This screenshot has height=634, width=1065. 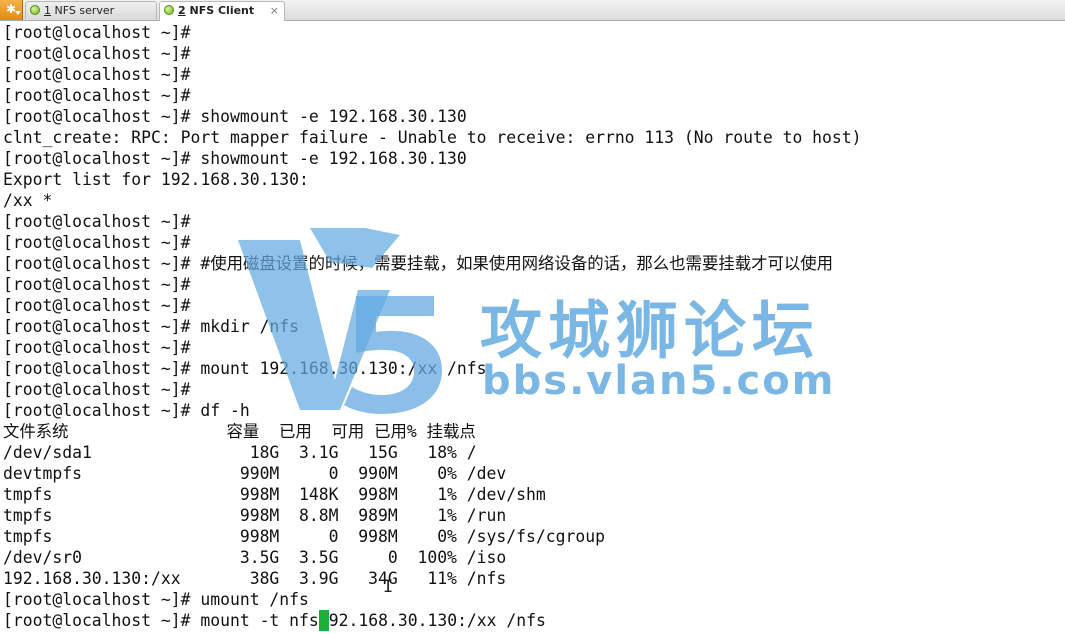 What do you see at coordinates (274, 494) in the screenshot?
I see `df-row: tmpfs 998M 148K 998M 1% /dev/shm` at bounding box center [274, 494].